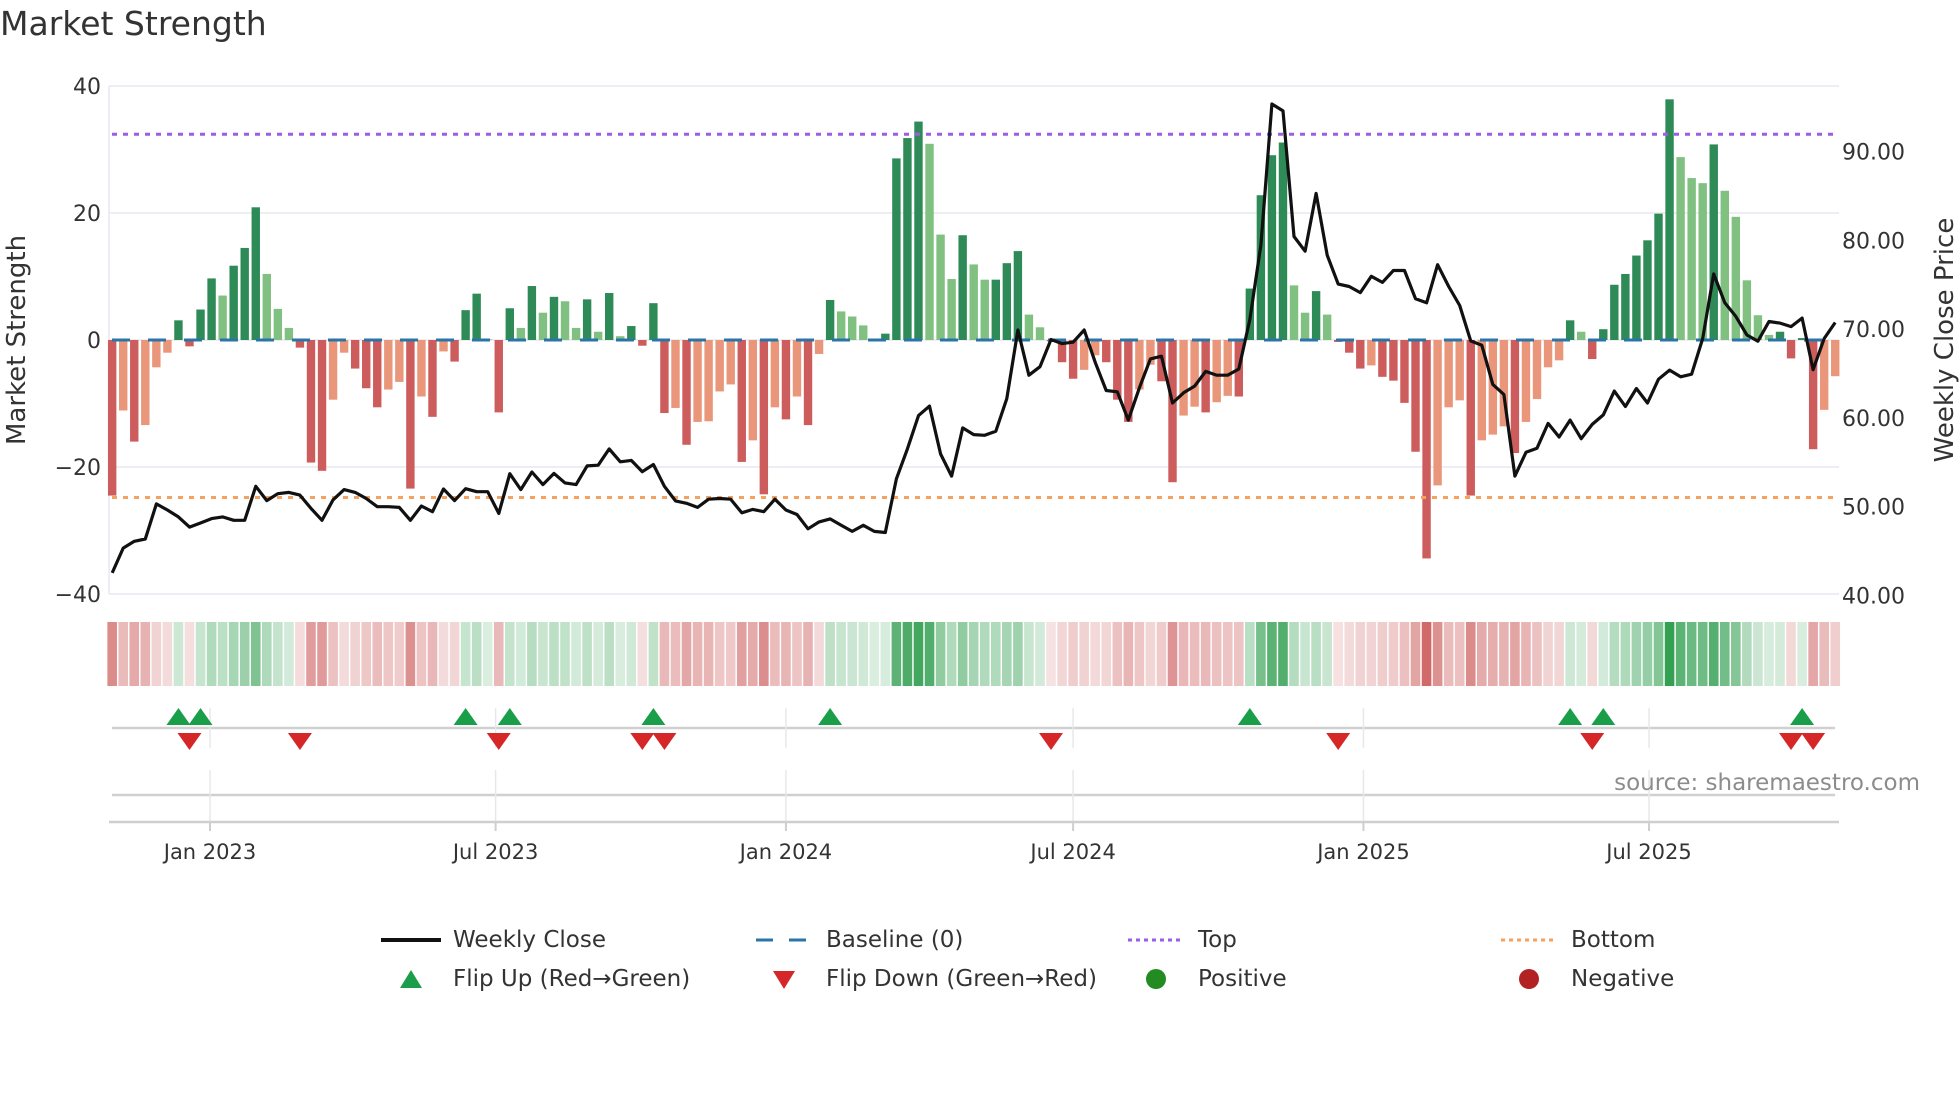  What do you see at coordinates (493, 940) in the screenshot?
I see `legend-weekly-close: Weekly Close` at bounding box center [493, 940].